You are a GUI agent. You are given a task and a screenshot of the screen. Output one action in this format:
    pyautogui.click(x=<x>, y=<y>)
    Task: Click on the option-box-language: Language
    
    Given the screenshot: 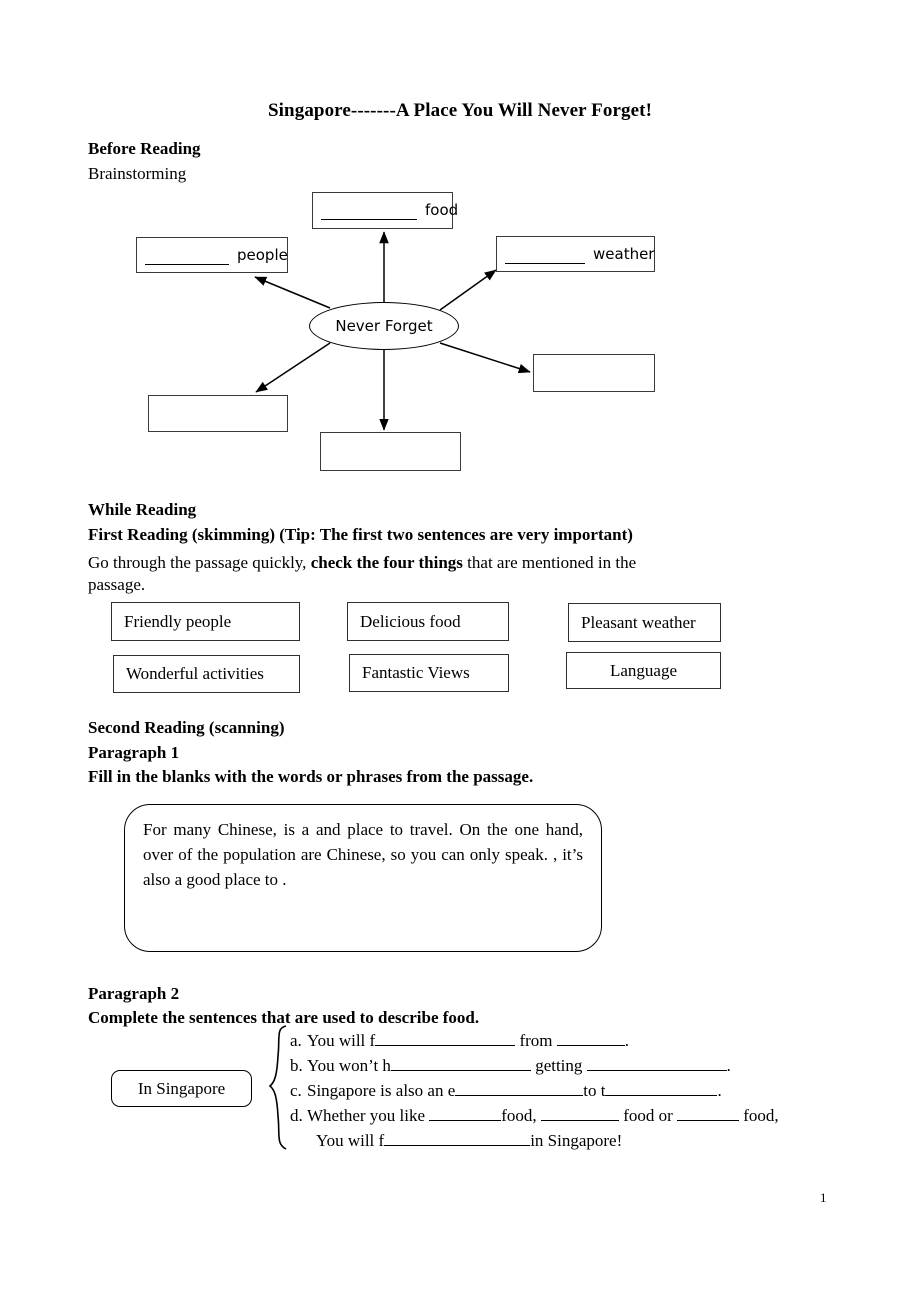 What is the action you would take?
    pyautogui.click(x=643, y=670)
    